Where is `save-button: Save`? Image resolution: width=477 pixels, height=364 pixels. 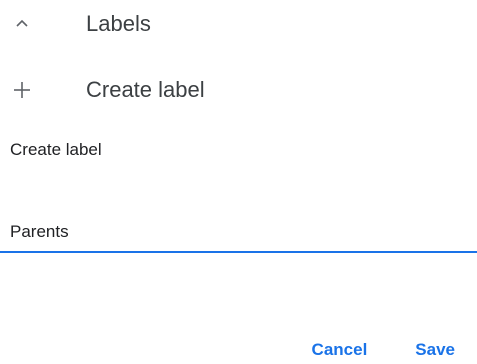
save-button: Save is located at coordinates (435, 350).